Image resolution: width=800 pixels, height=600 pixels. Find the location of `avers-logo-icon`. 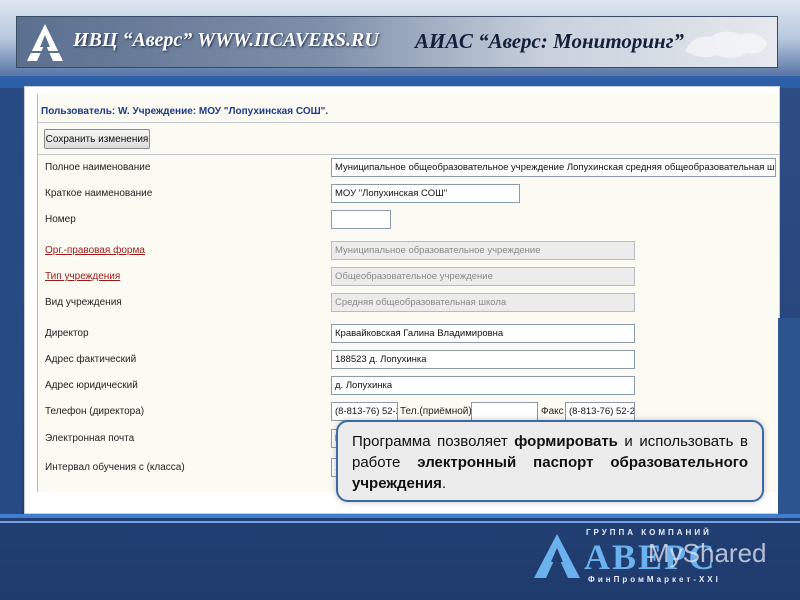

avers-logo-icon is located at coordinates (45, 42).